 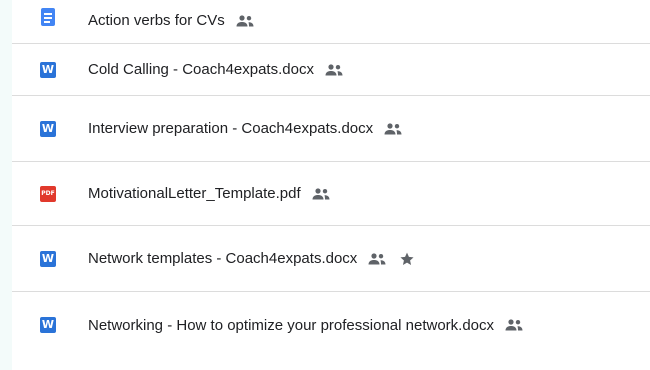 I want to click on file-name: Network templates - Coach4expats.docx, so click(x=223, y=258).